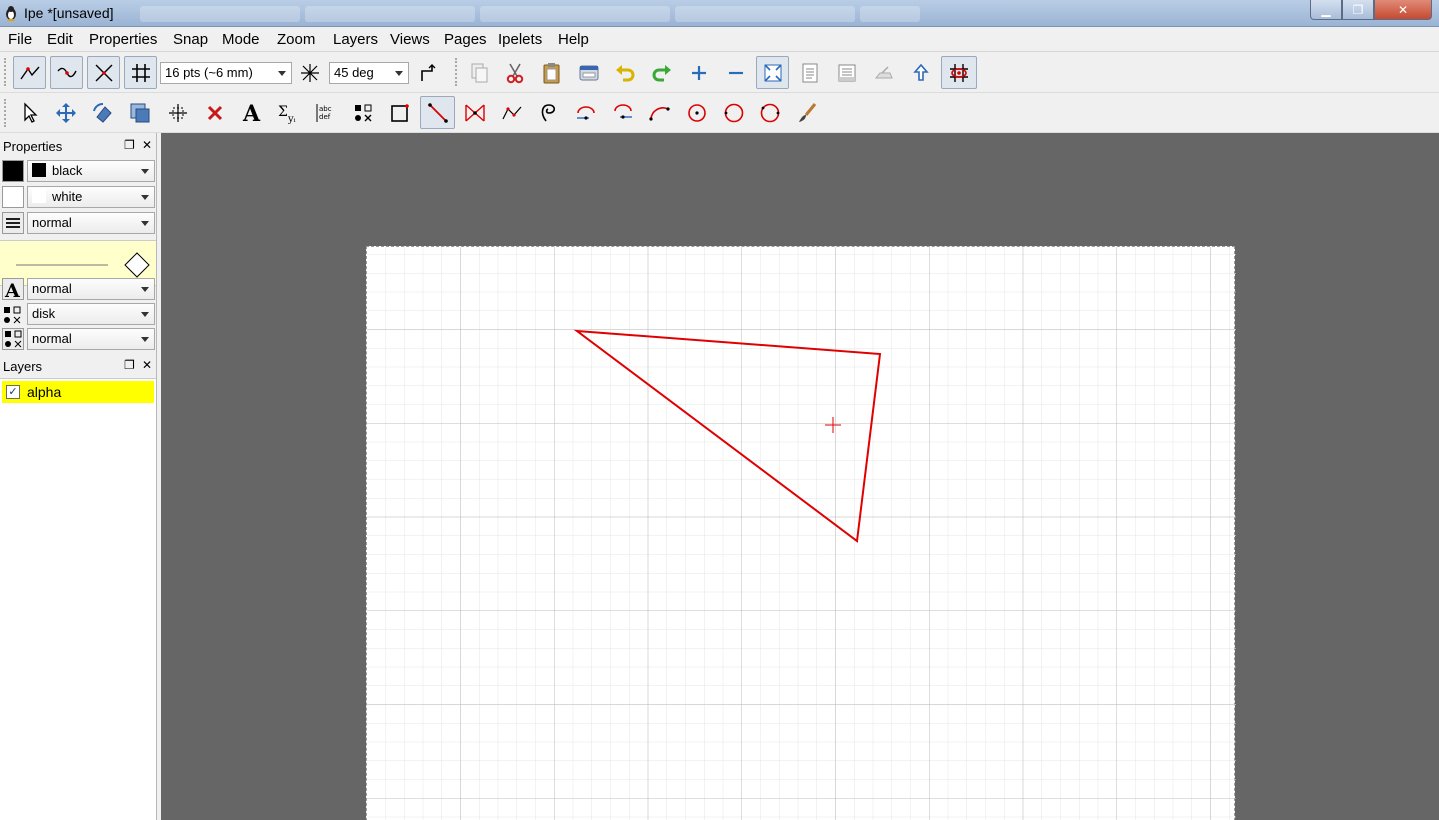 The image size is (1439, 820). What do you see at coordinates (29, 72) in the screenshot?
I see `snap-vertex-button` at bounding box center [29, 72].